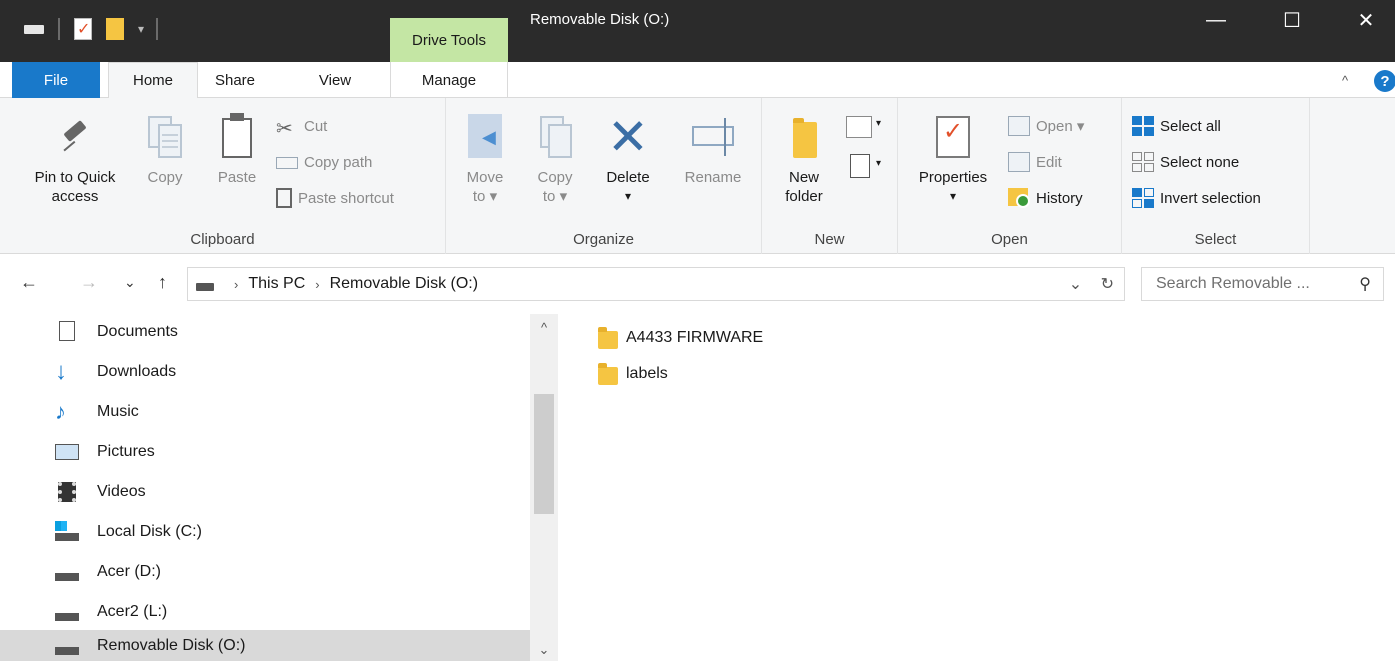  What do you see at coordinates (1365, 284) in the screenshot?
I see `search-icon: ⚲` at bounding box center [1365, 284].